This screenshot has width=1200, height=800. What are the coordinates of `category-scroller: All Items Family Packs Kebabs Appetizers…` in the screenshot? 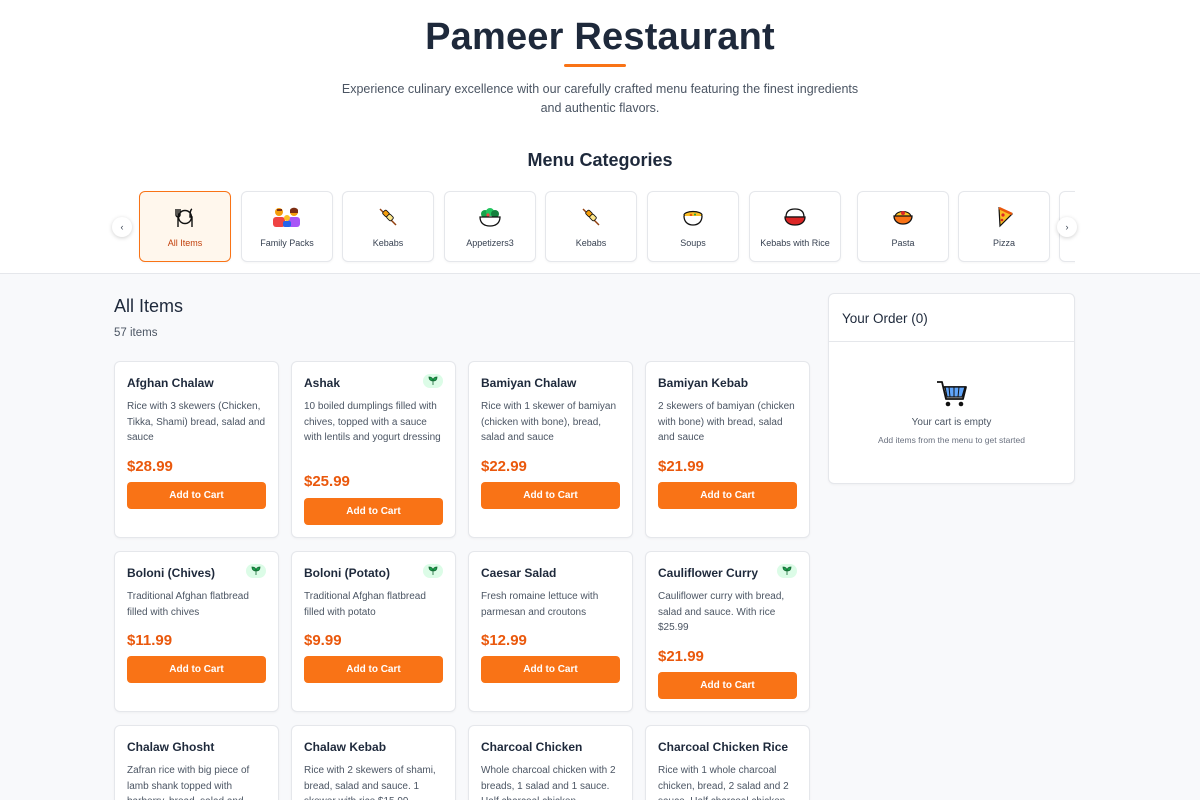 It's located at (604, 227).